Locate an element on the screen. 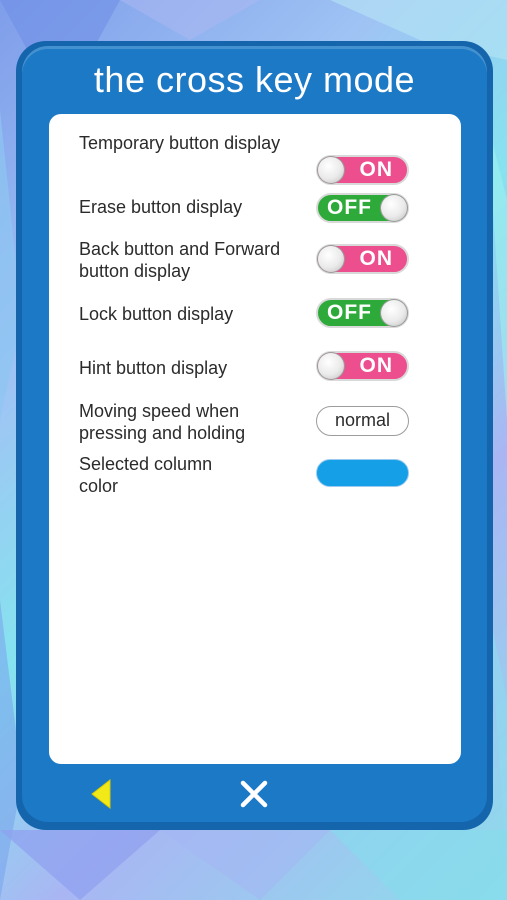 The width and height of the screenshot is (507, 900). setting-label: Hint button display is located at coordinates (153, 368).